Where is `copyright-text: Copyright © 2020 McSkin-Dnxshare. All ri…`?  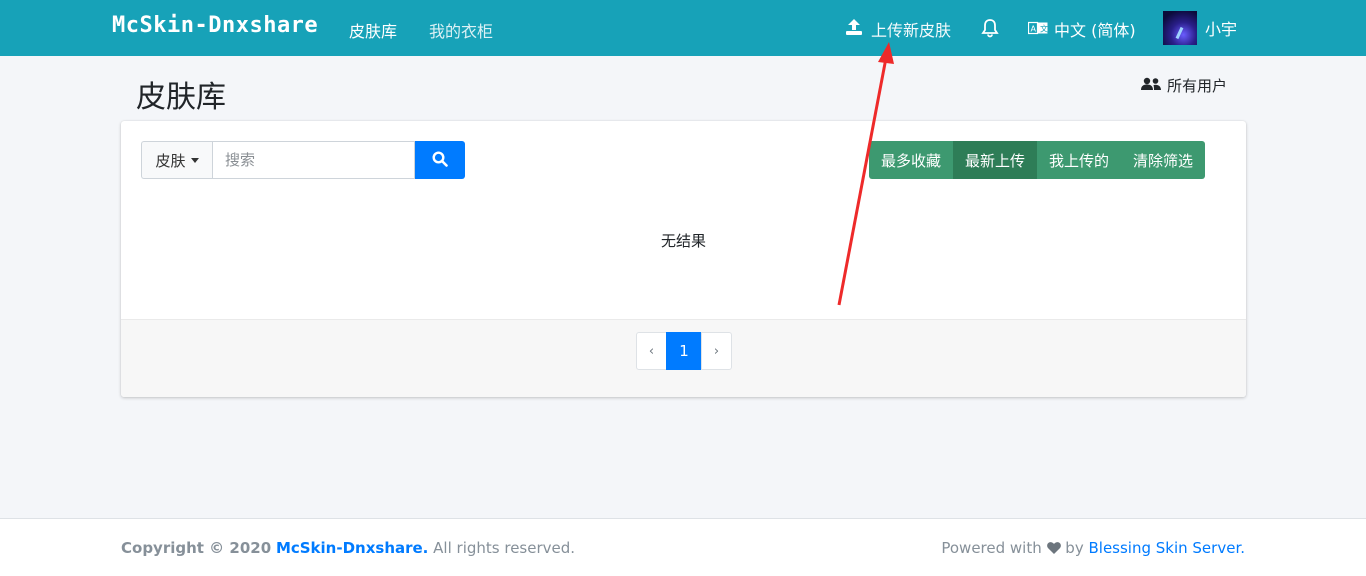 copyright-text: Copyright © 2020 McSkin-Dnxshare. All ri… is located at coordinates (348, 548).